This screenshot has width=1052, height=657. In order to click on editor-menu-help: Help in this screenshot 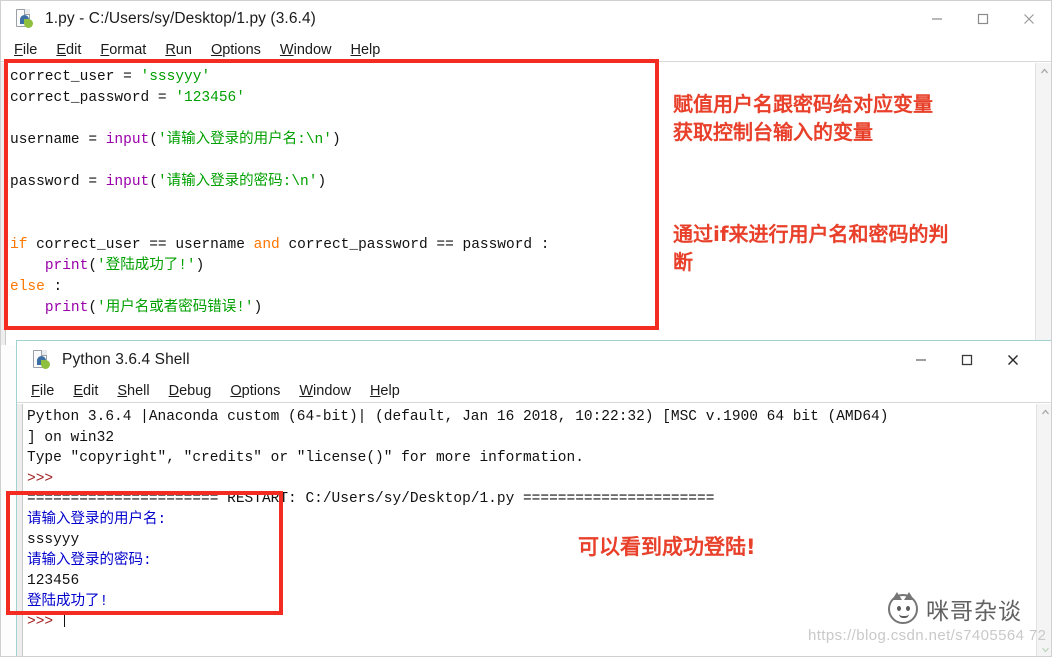, I will do `click(366, 50)`.